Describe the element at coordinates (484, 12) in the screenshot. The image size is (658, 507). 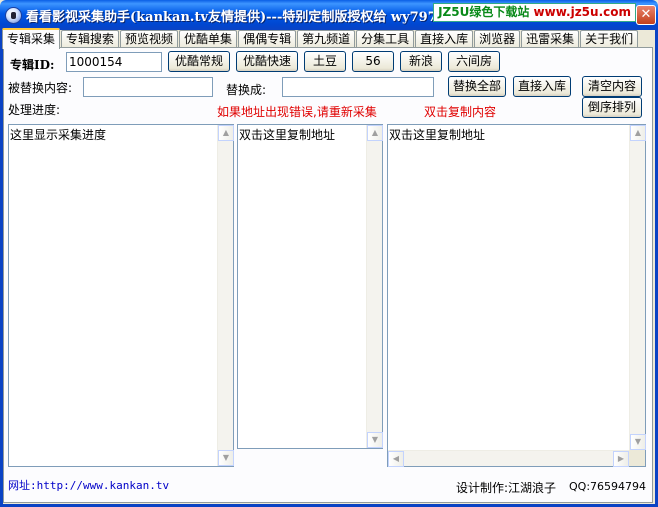
I see `watermark-text: JZ5U绿色下载站` at that location.